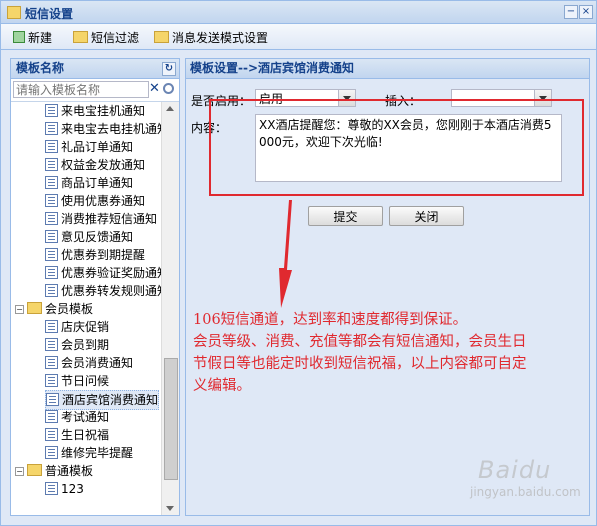  Describe the element at coordinates (345, 216) in the screenshot. I see `submit-button: 提交` at that location.